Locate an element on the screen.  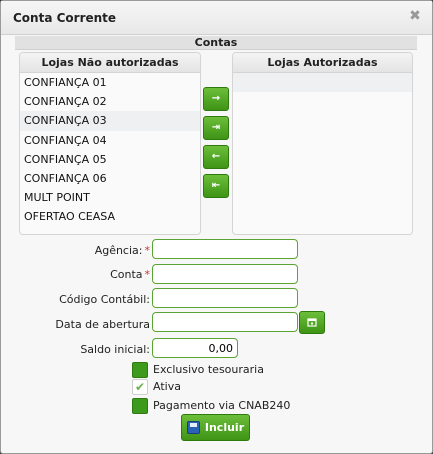
move-all-left-button: ⇤ is located at coordinates (216, 186).